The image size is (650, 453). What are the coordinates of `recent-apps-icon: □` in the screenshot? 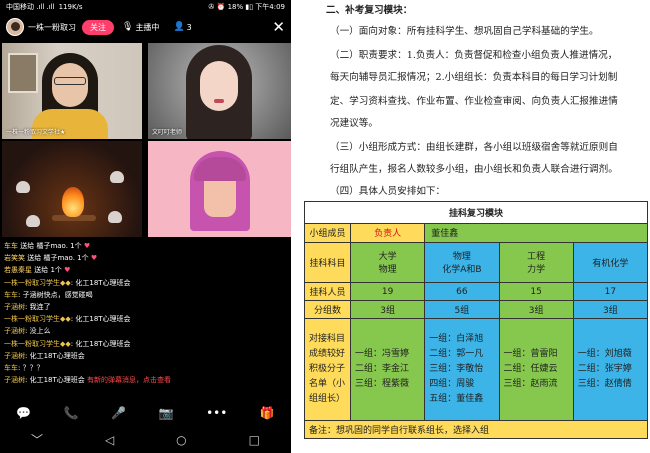 It's located at (254, 440).